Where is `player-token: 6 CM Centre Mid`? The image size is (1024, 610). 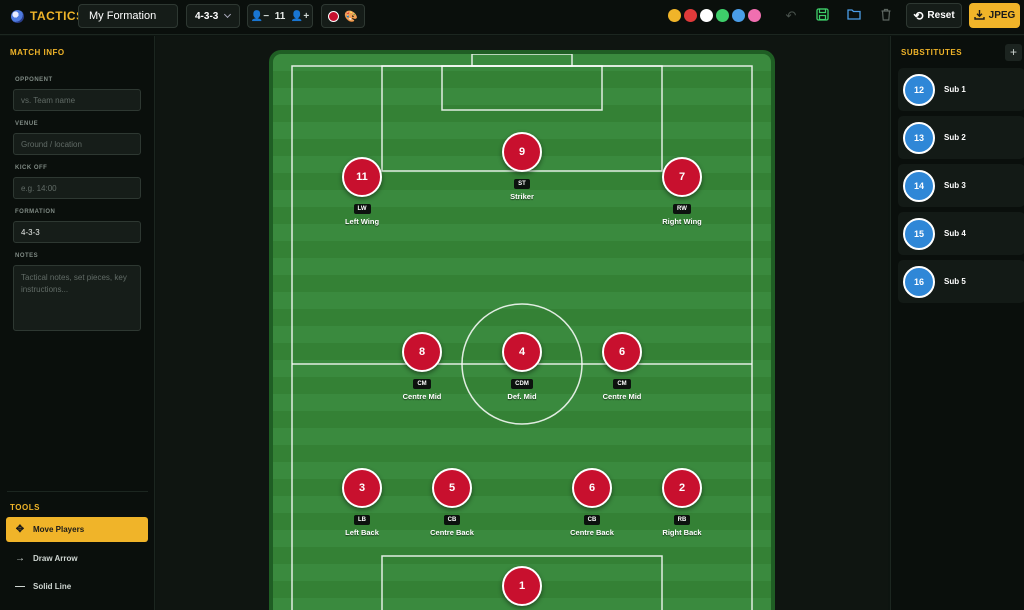
player-token: 6 CM Centre Mid is located at coordinates (622, 366).